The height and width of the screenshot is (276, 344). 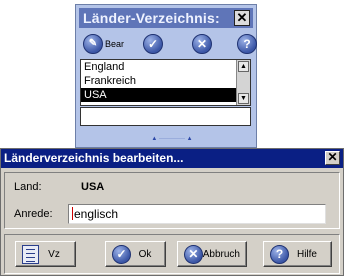 I want to click on dialog-title-bar: Länderverzeichnis bearbeiten... ✕, so click(x=172, y=158).